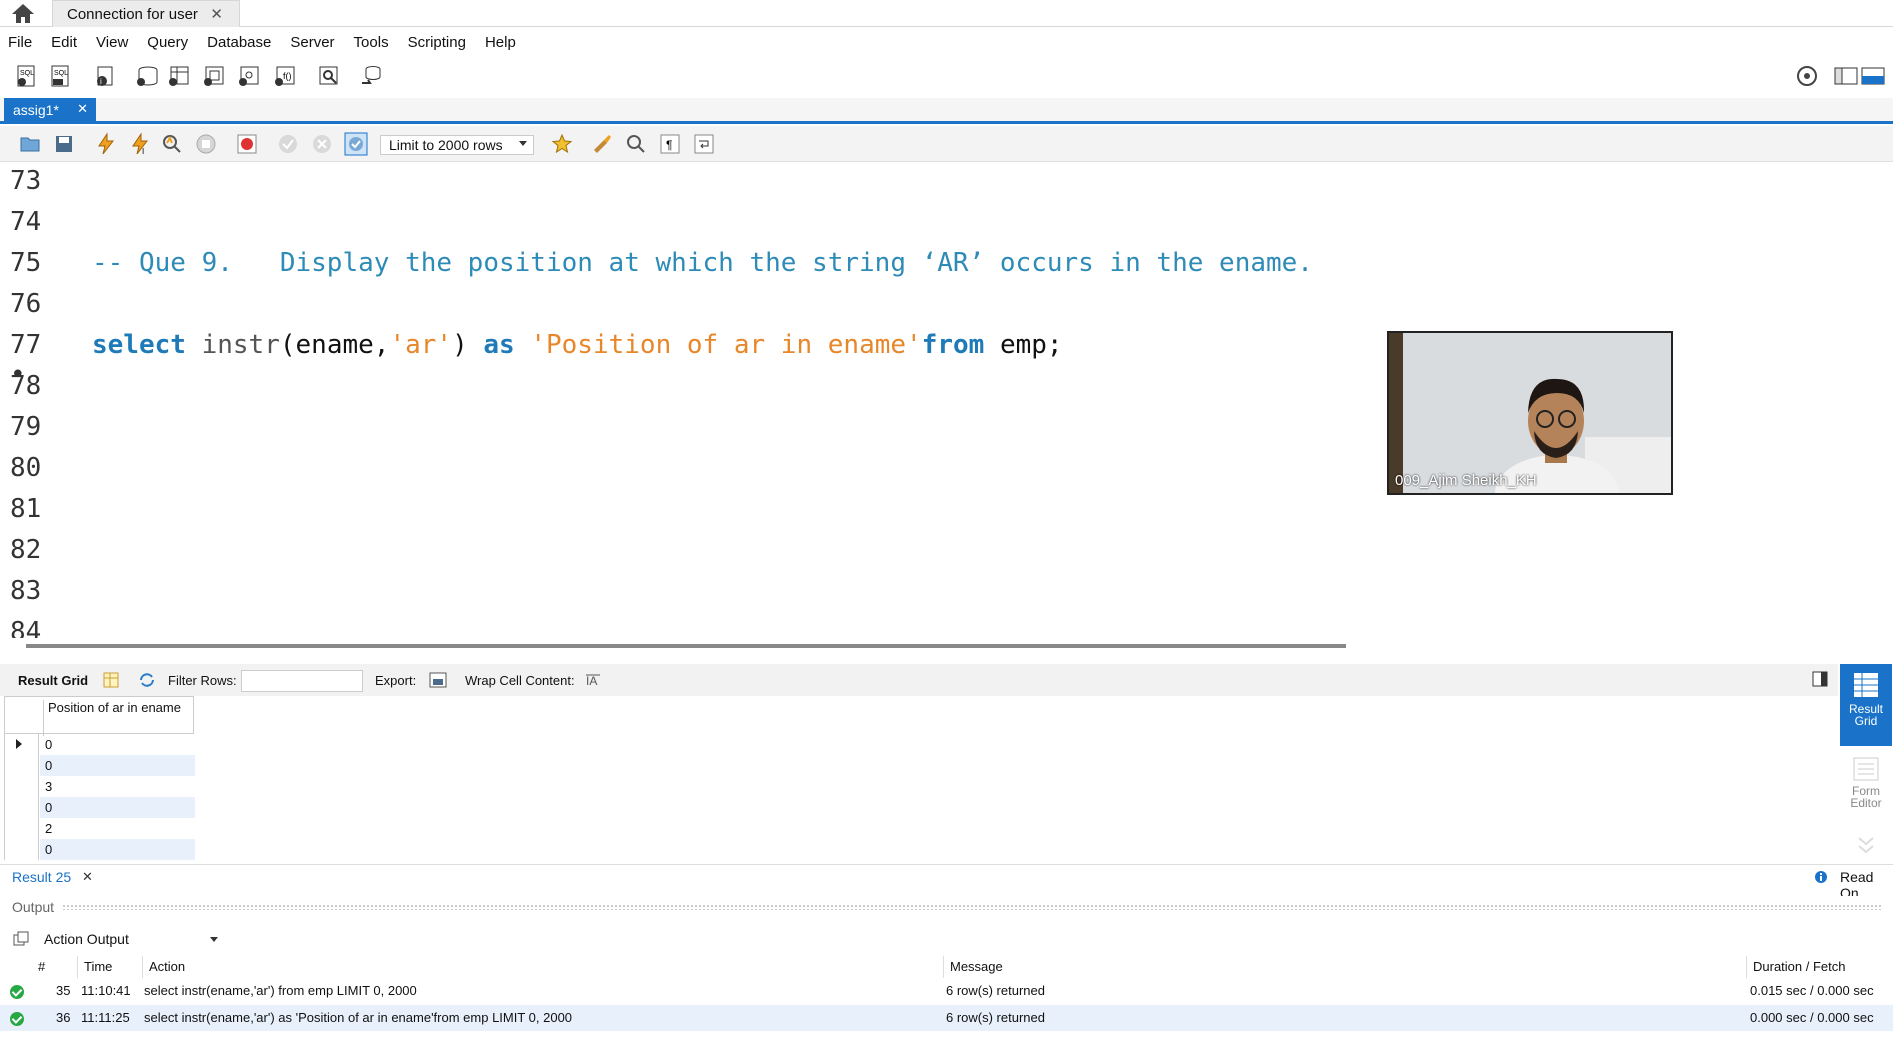 This screenshot has width=1893, height=1041. I want to click on home-icon, so click(23, 13).